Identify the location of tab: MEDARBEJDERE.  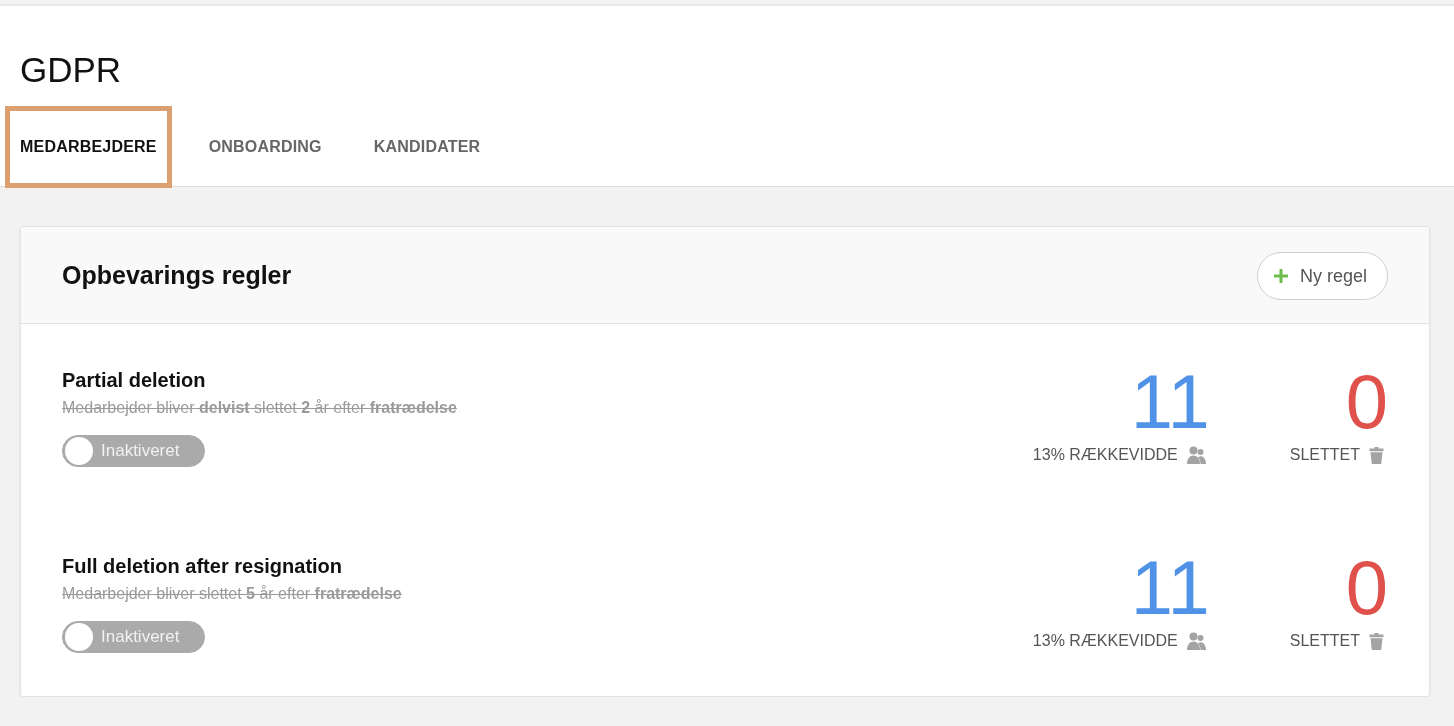
(88, 147).